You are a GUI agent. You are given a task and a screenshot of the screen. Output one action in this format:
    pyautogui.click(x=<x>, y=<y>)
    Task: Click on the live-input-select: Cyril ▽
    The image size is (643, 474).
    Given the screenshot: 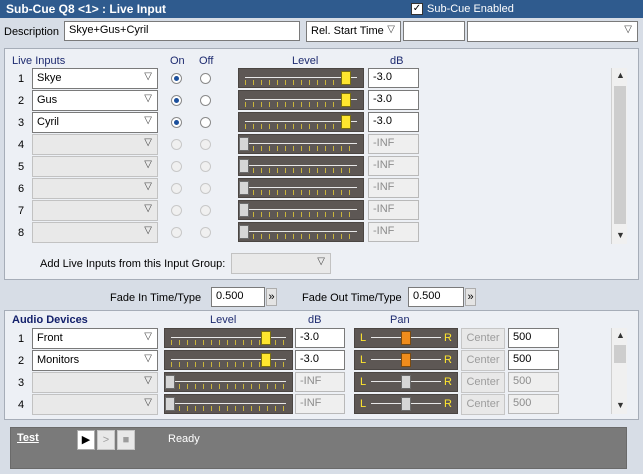 What is the action you would take?
    pyautogui.click(x=95, y=122)
    